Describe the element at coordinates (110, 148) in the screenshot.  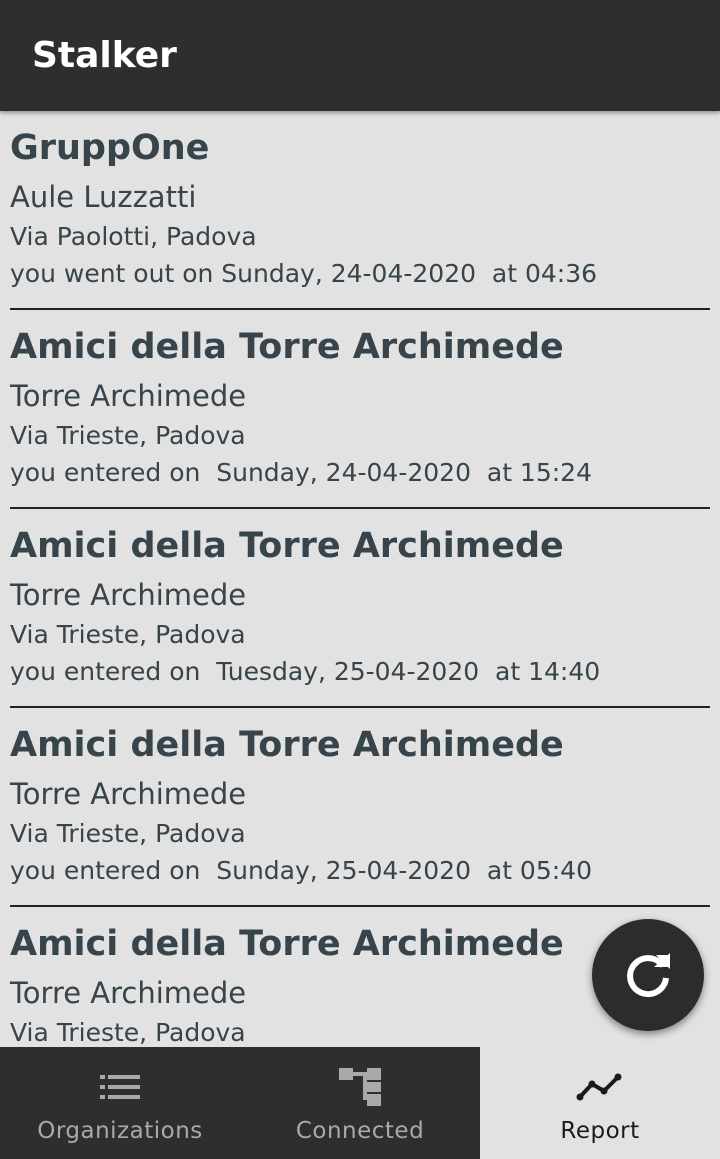
I see `organization-name: GruppOne` at that location.